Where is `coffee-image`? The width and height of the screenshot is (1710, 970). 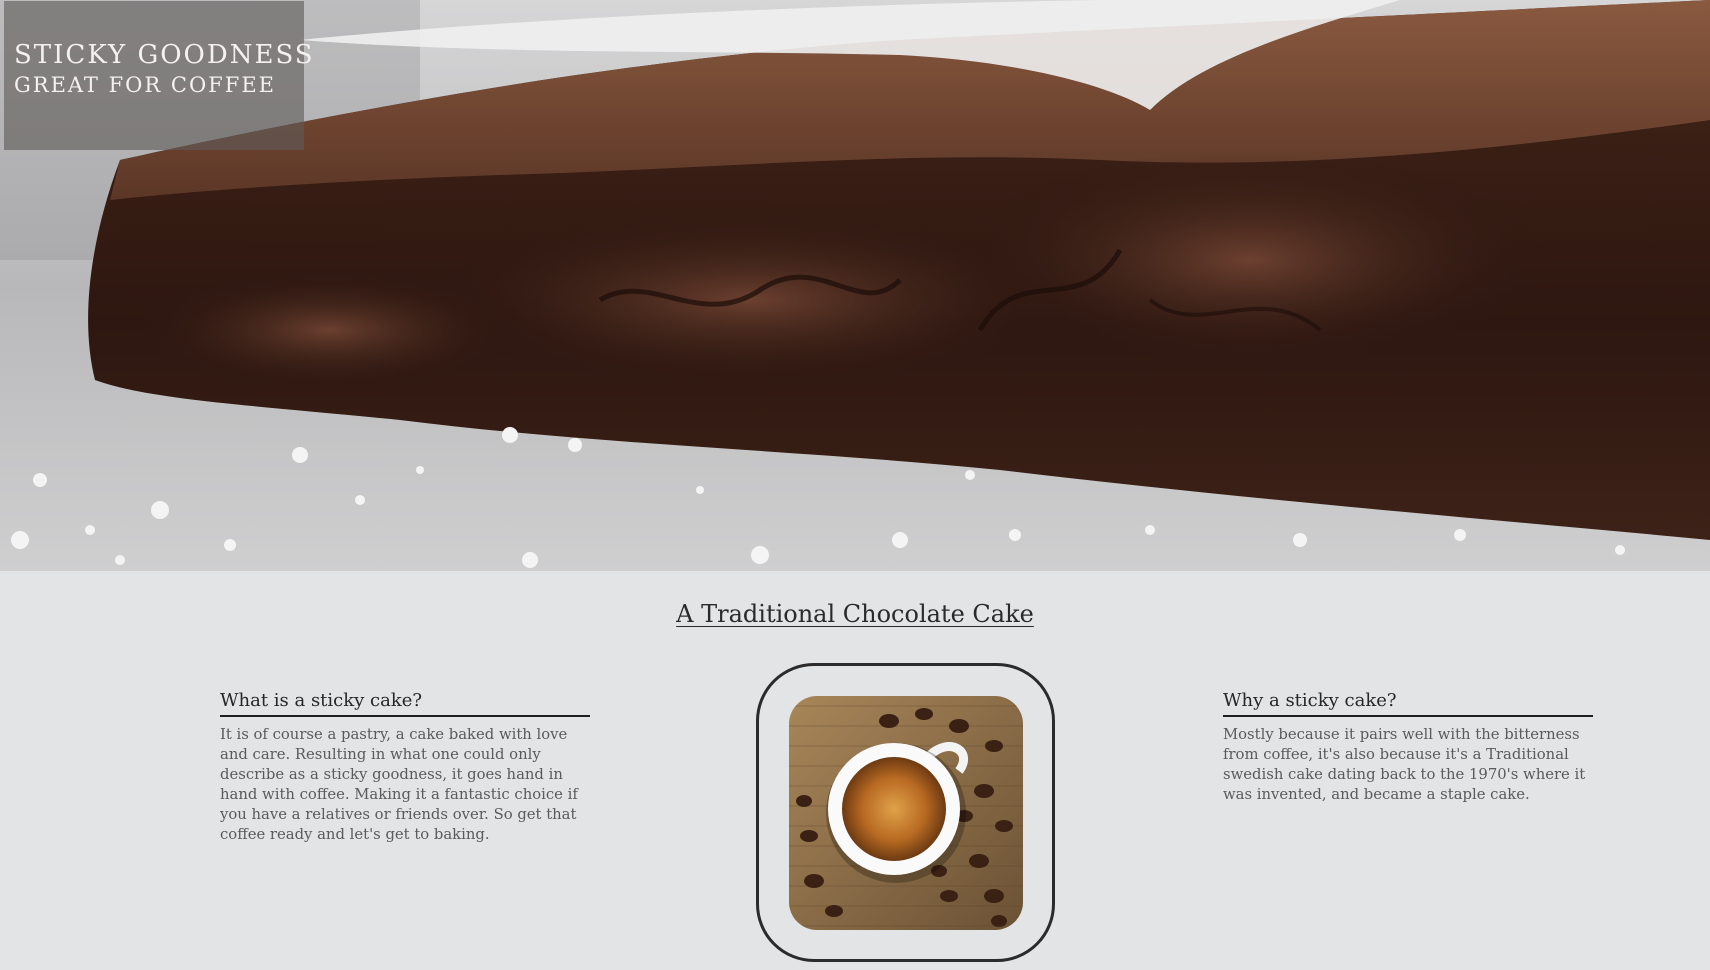
coffee-image is located at coordinates (905, 812).